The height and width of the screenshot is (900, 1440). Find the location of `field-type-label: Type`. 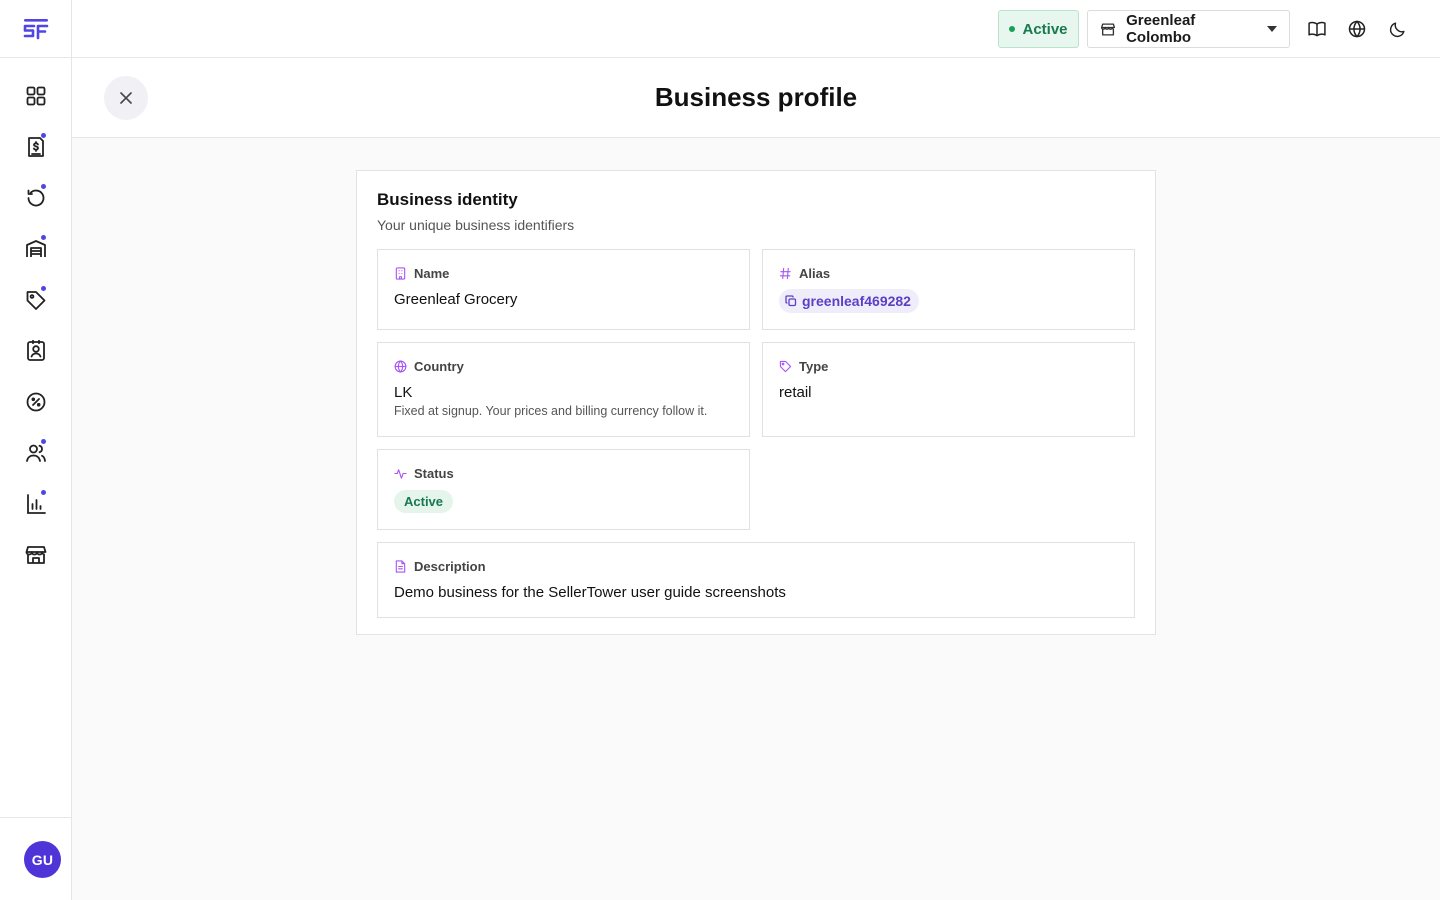

field-type-label: Type is located at coordinates (803, 366).